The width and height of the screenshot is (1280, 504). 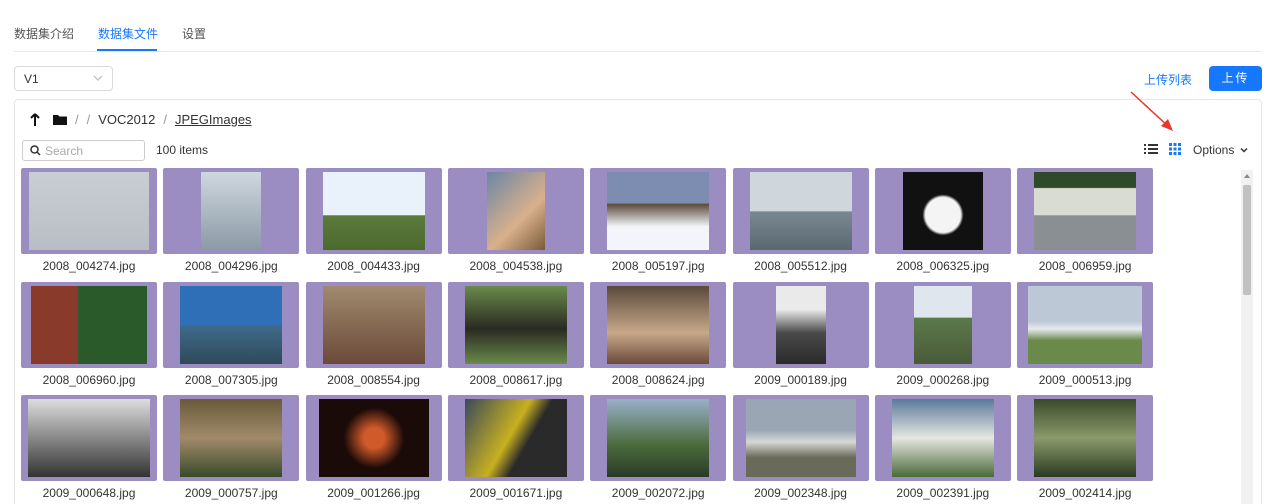 What do you see at coordinates (126, 119) in the screenshot?
I see `breadcrumb-folder: VOC2012` at bounding box center [126, 119].